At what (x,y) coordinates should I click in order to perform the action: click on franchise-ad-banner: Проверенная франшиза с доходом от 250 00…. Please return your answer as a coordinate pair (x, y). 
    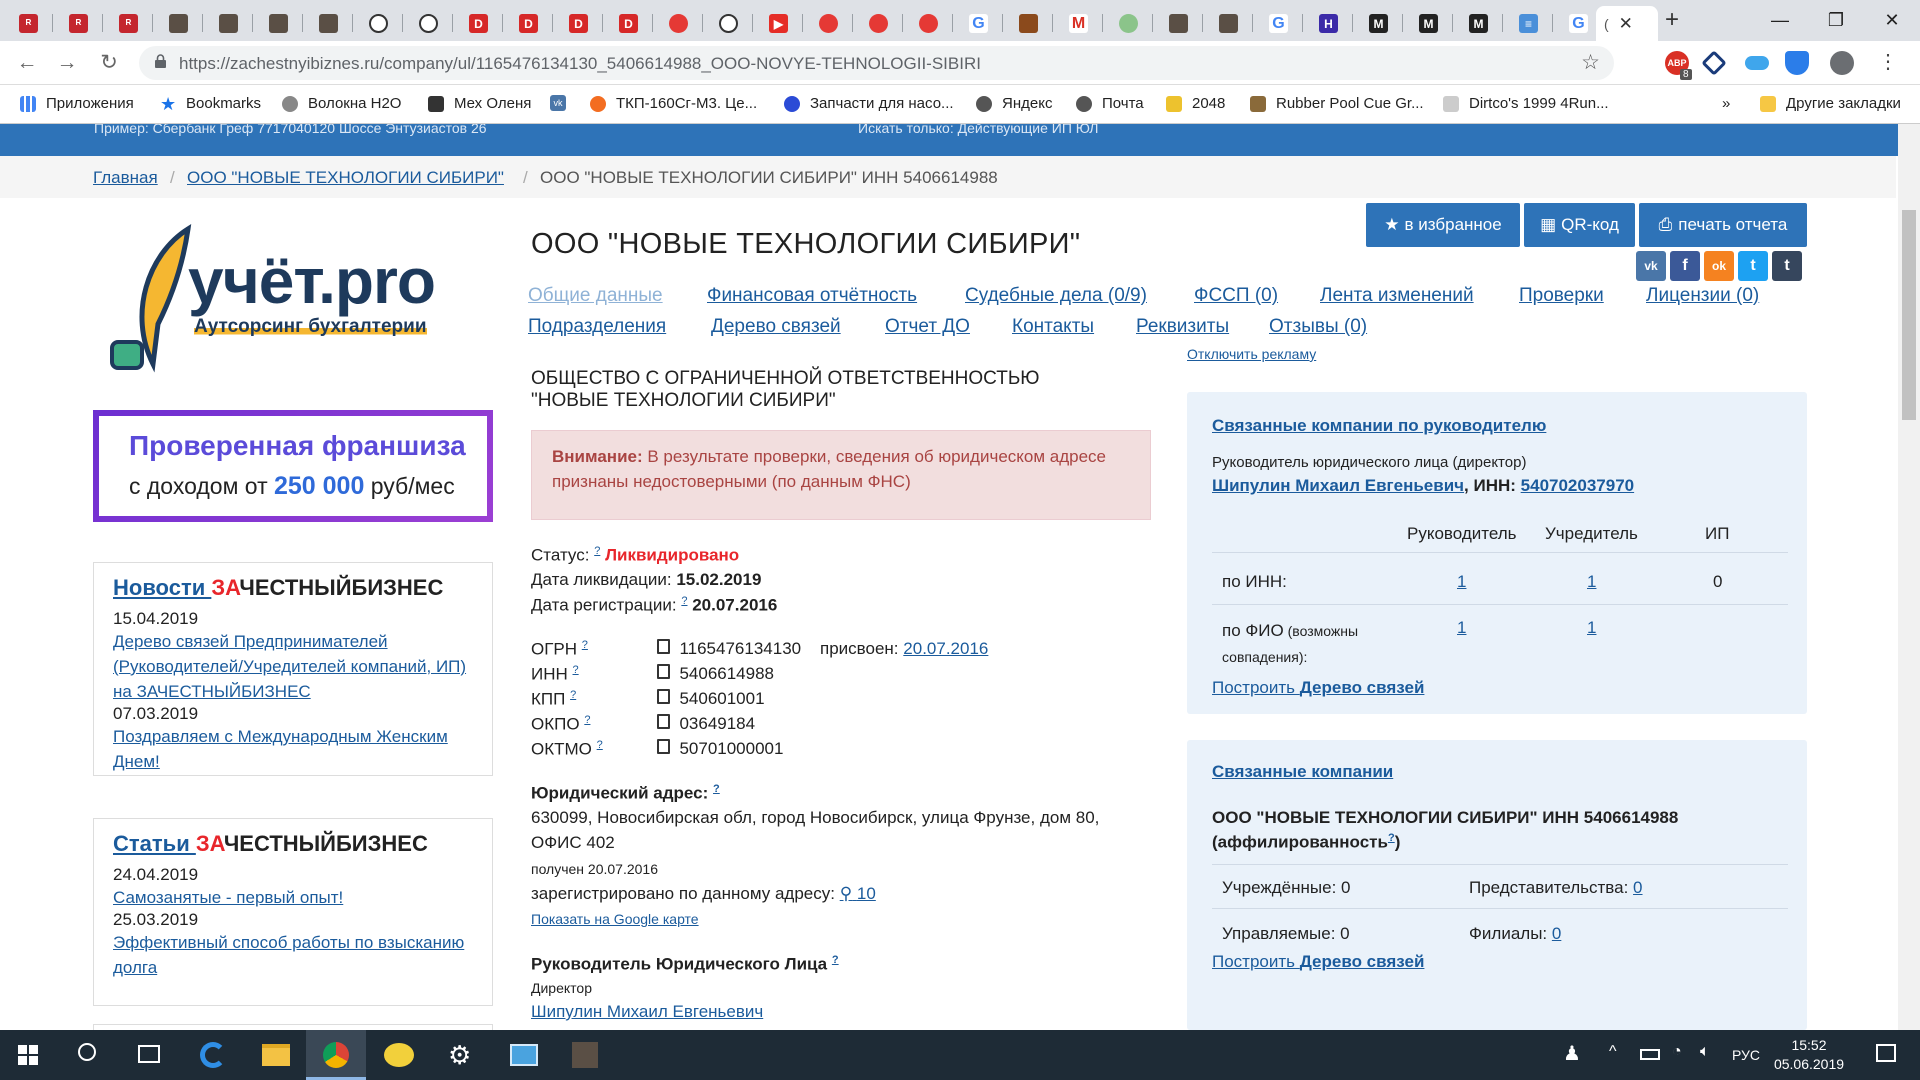
    Looking at the image, I should click on (293, 466).